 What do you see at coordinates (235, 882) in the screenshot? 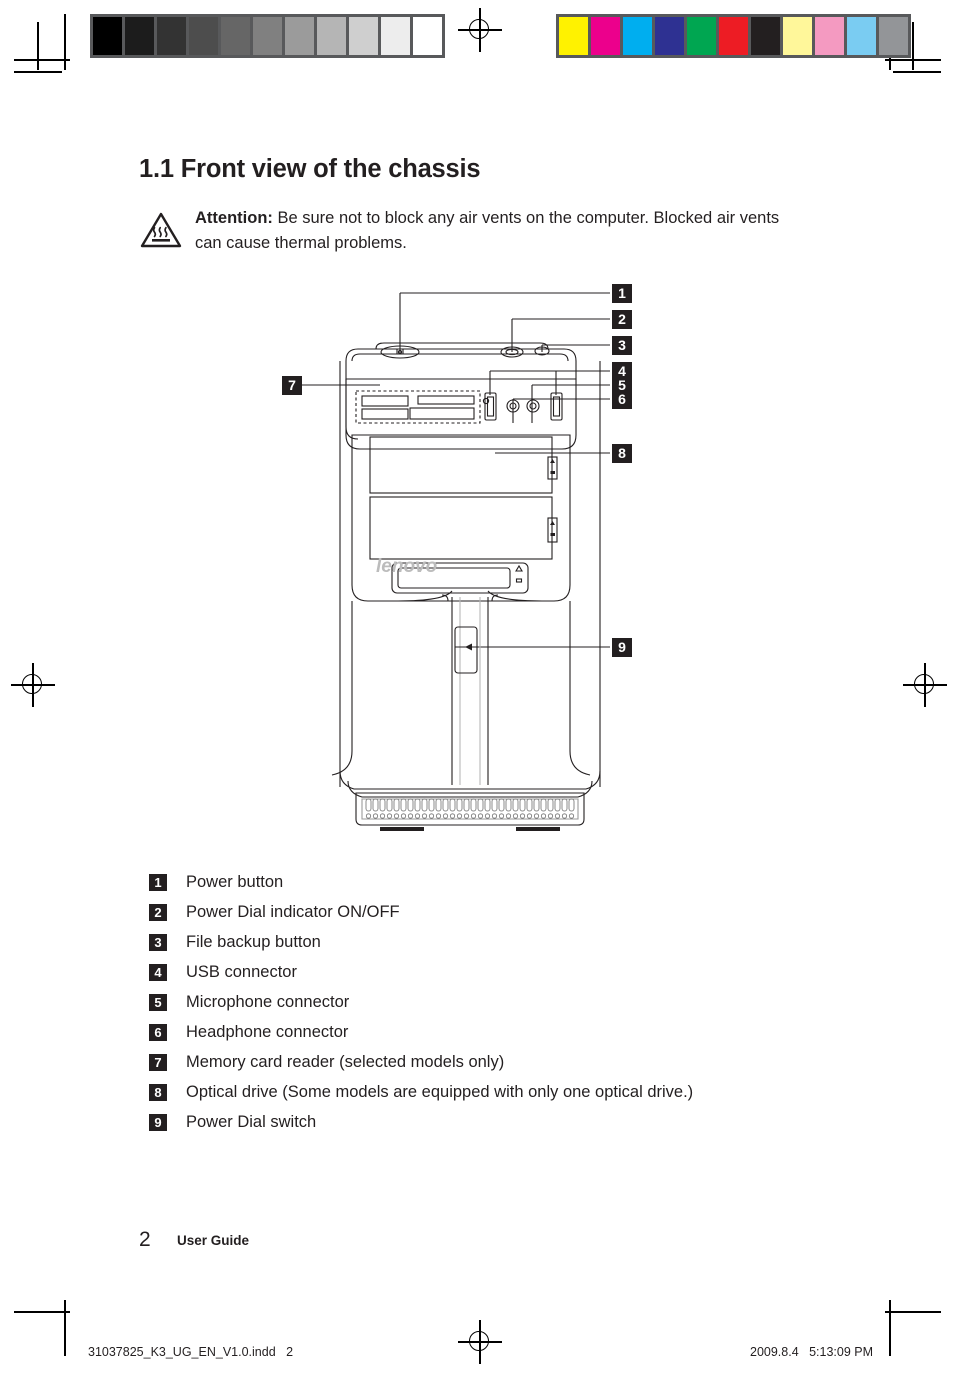
I see `legend-item-label: Power button` at bounding box center [235, 882].